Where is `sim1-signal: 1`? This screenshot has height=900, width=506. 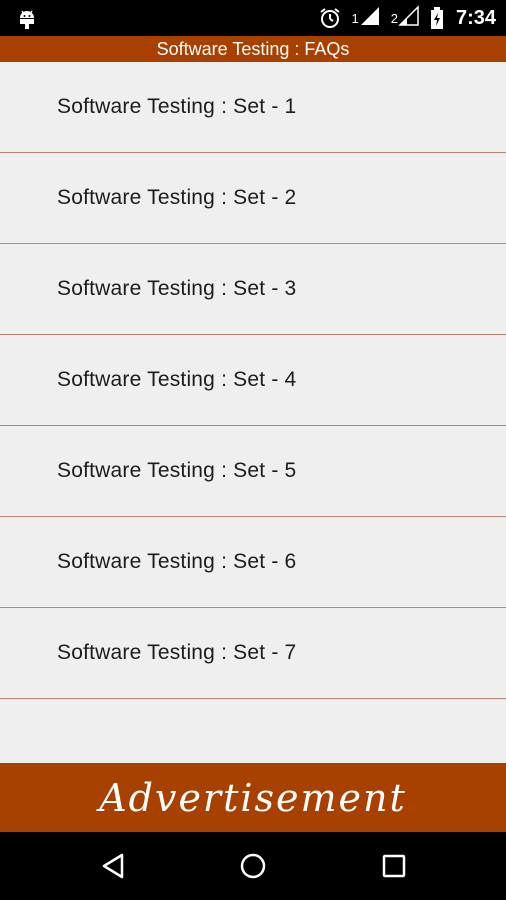 sim1-signal: 1 is located at coordinates (366, 18).